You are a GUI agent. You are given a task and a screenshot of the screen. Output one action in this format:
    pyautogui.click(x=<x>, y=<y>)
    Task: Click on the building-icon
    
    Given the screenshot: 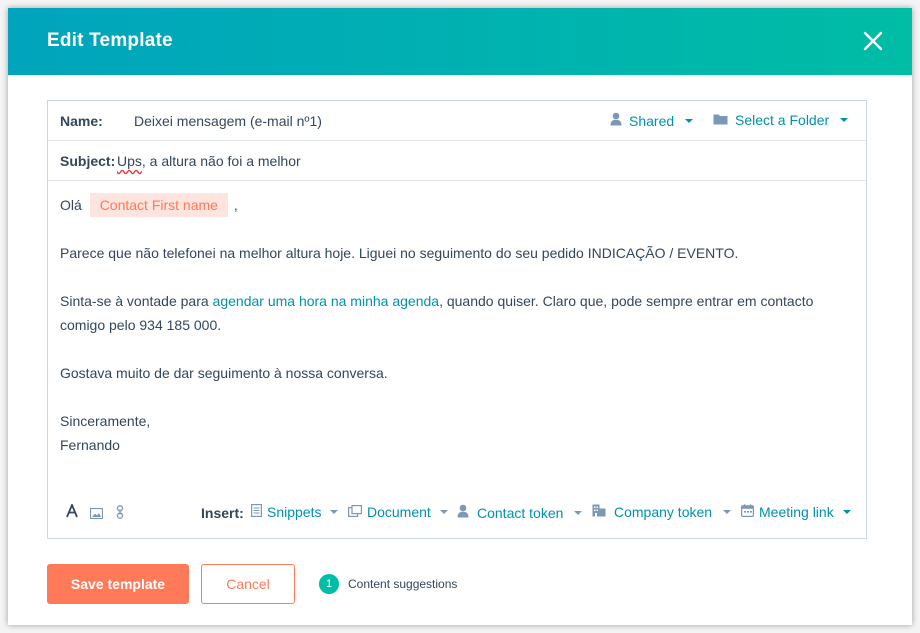 What is the action you would take?
    pyautogui.click(x=599, y=512)
    